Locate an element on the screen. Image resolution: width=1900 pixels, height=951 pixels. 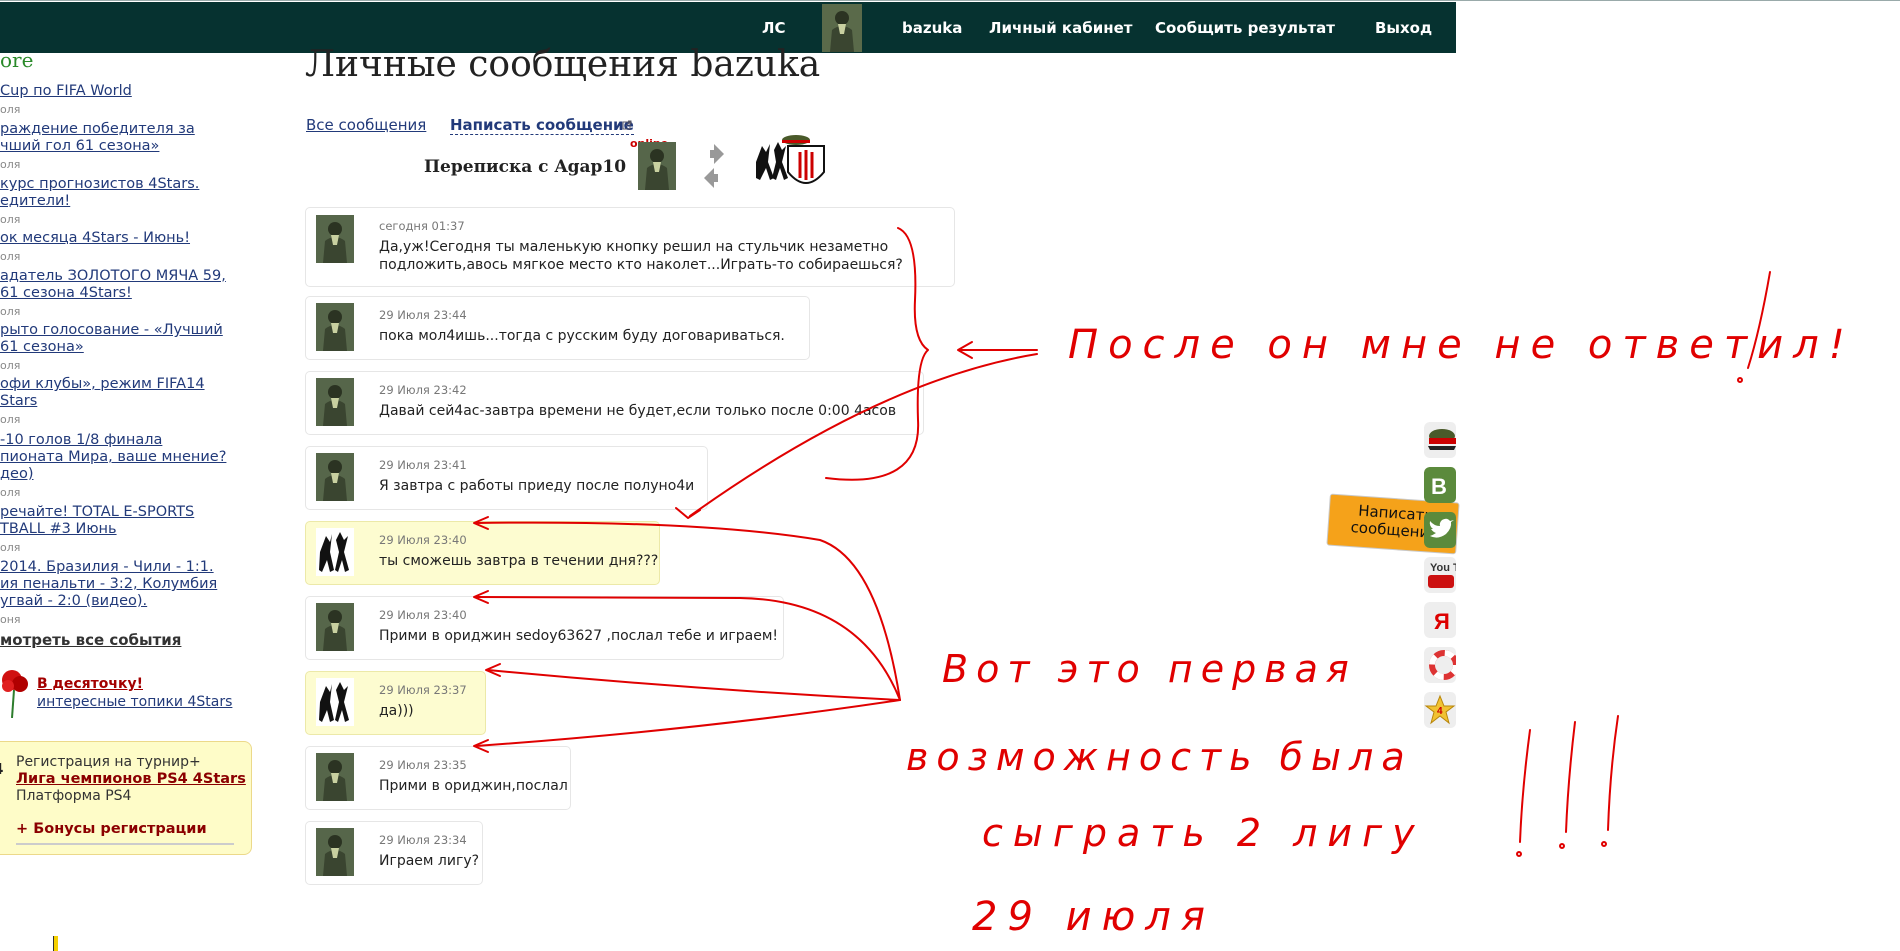
event-link-line: ия пенальти - 3:2, Колумбия is located at coordinates (108, 584).